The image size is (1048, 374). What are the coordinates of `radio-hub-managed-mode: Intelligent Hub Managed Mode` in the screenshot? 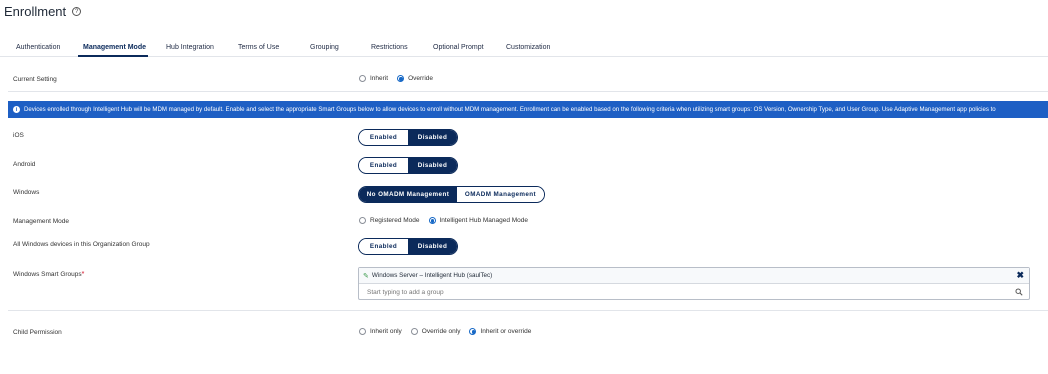 It's located at (478, 220).